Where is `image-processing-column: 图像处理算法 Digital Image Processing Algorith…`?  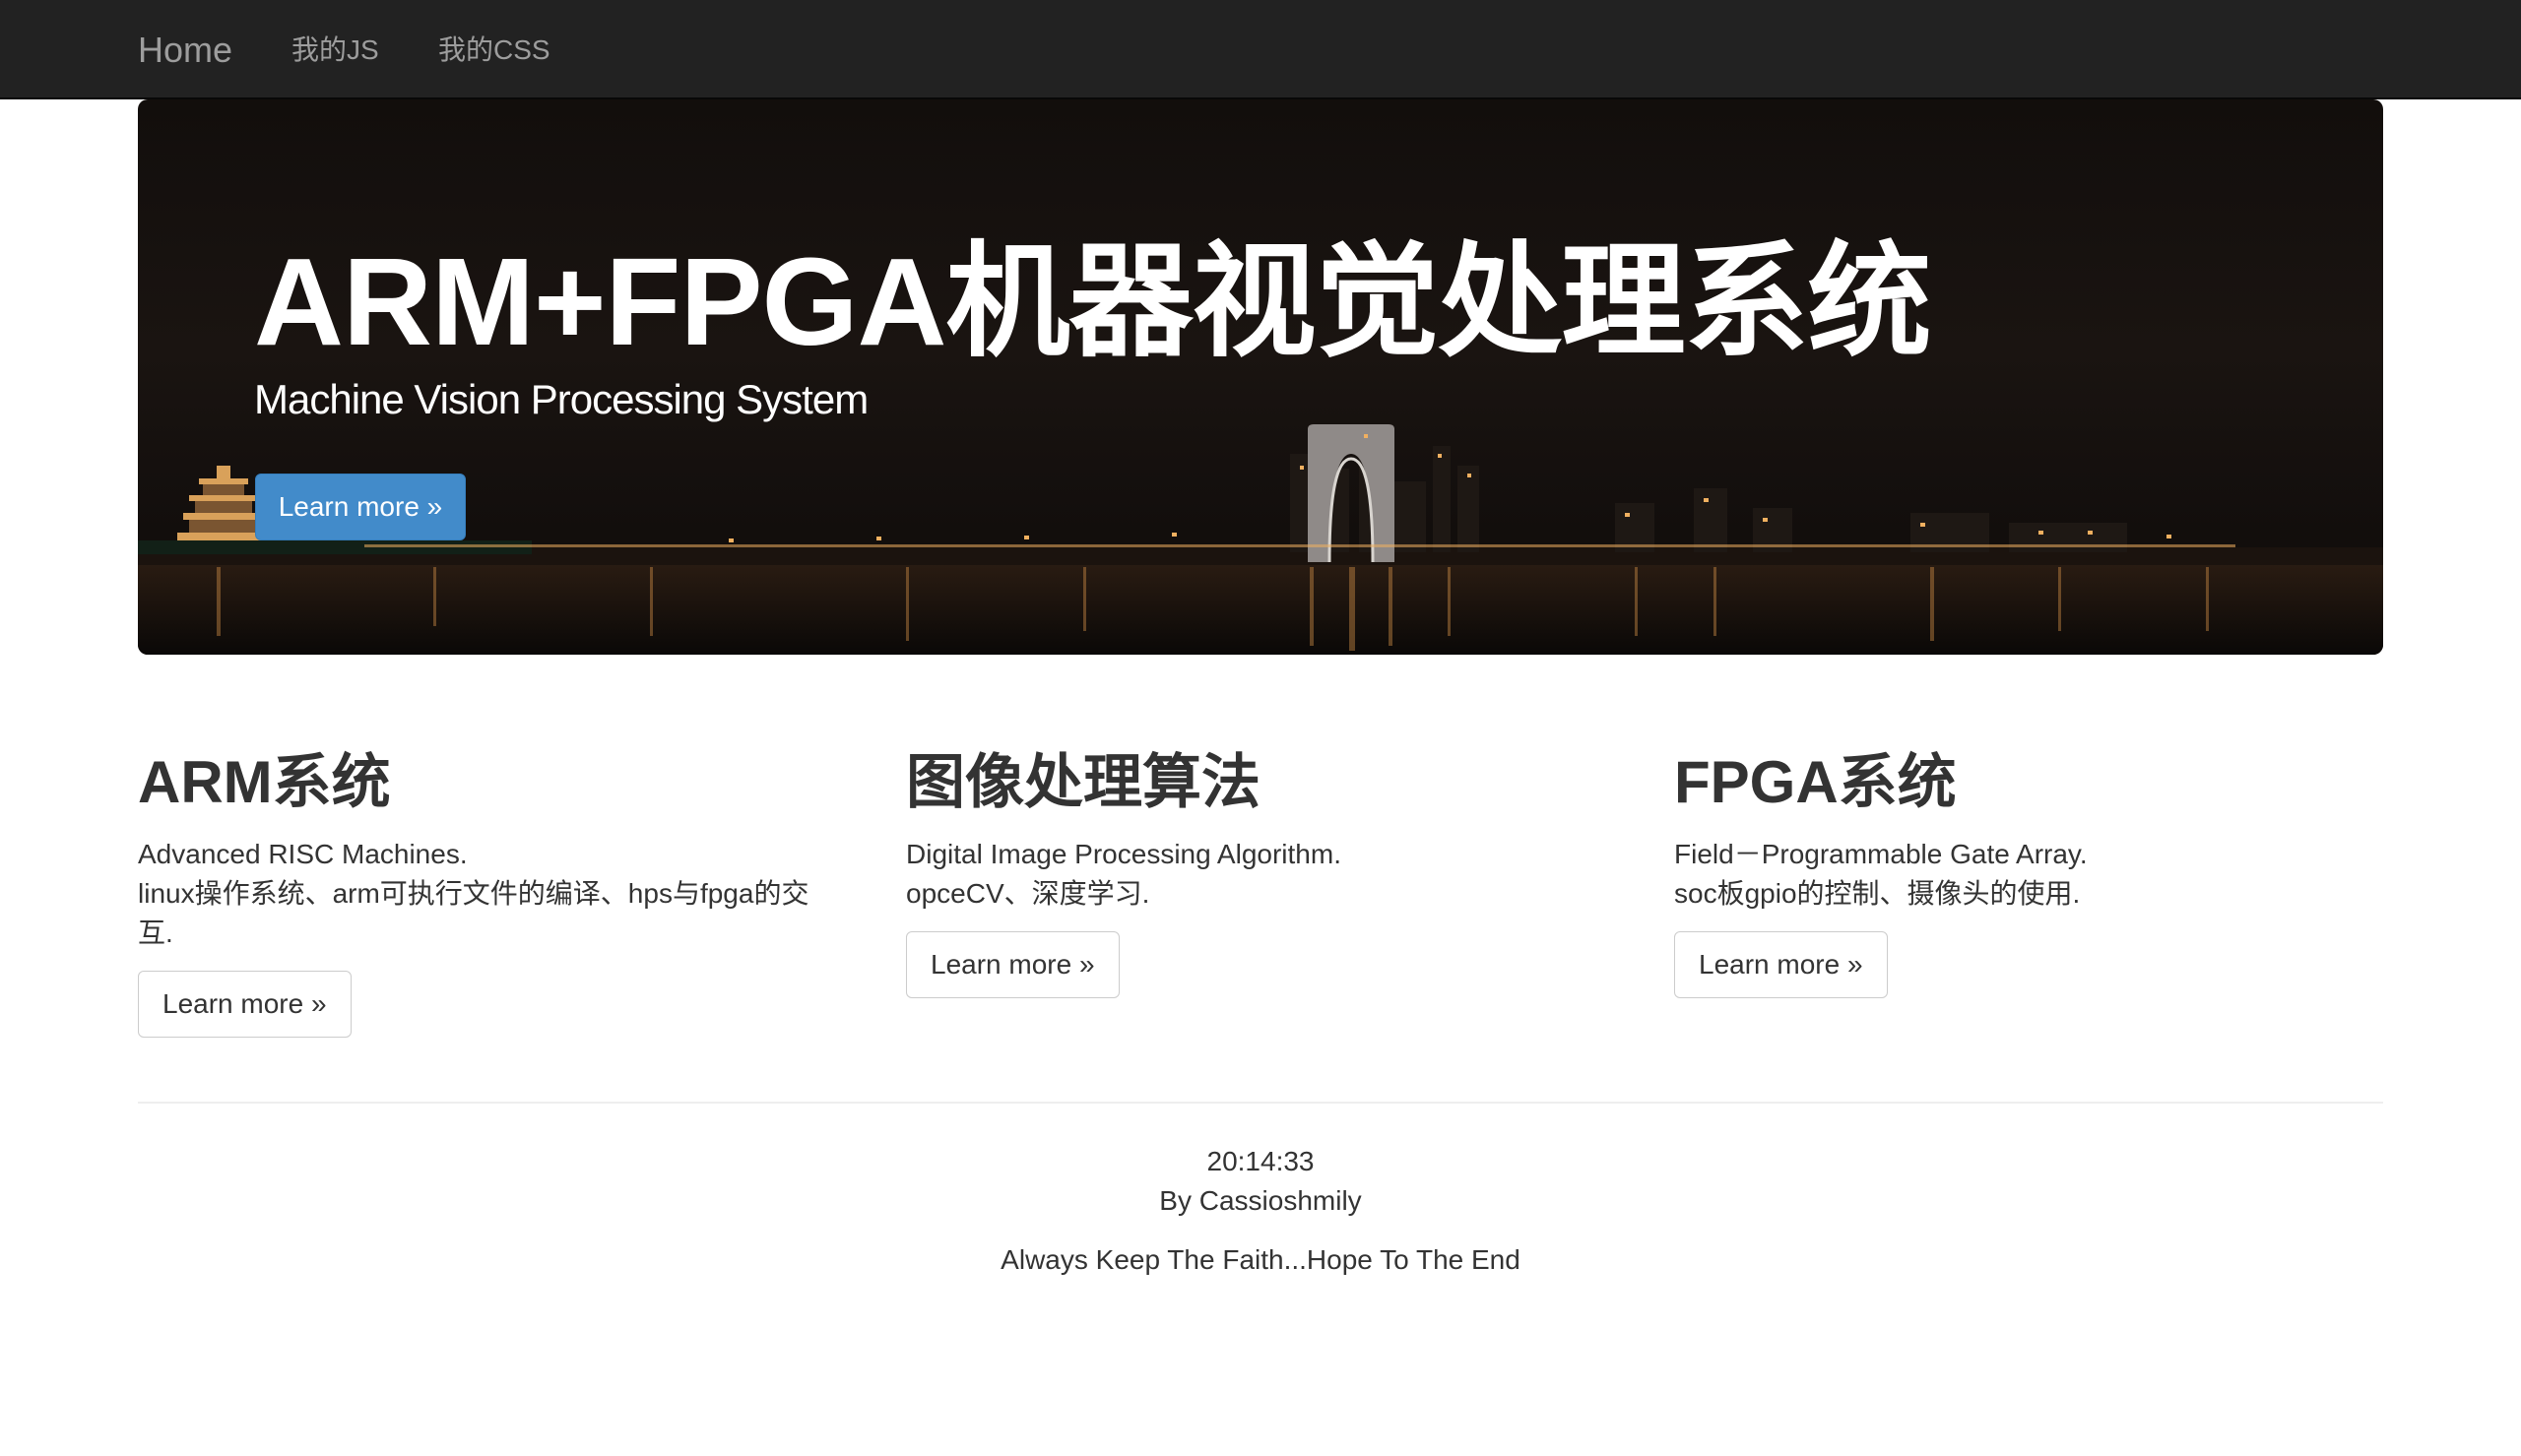
image-processing-column: 图像处理算法 Digital Image Processing Algorith… is located at coordinates (1260, 869).